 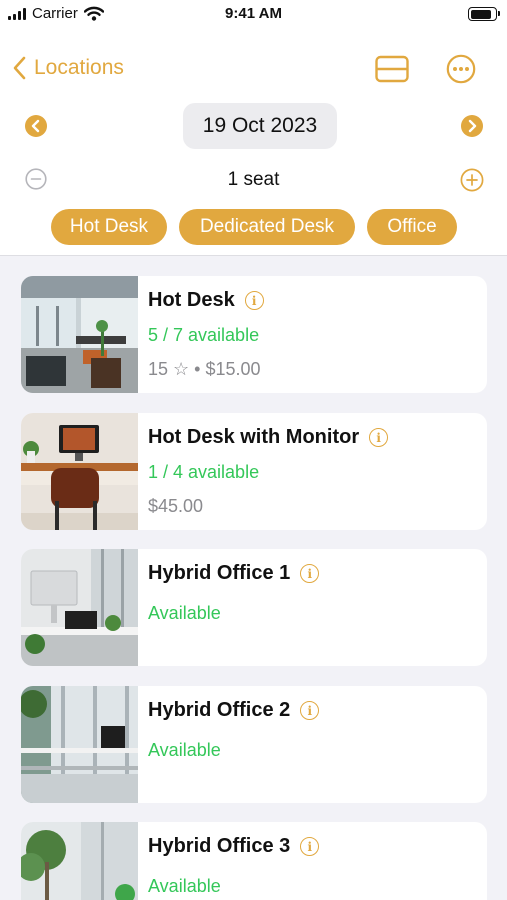 I want to click on status-time: 9:41 AM, so click(x=253, y=13).